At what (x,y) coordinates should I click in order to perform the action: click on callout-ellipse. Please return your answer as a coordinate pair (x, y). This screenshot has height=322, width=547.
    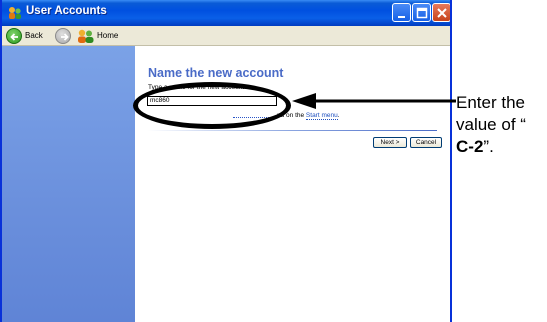
    Looking at the image, I should click on (212, 105).